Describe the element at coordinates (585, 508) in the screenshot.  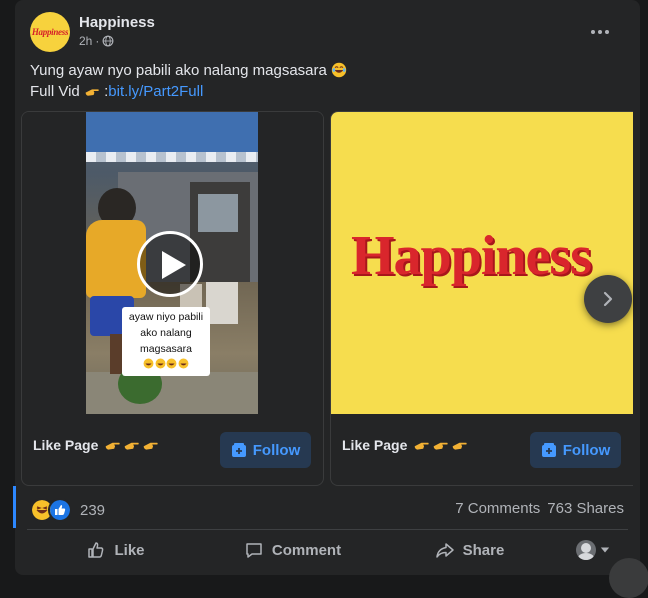
I see `shares-count: 763 Shares` at that location.